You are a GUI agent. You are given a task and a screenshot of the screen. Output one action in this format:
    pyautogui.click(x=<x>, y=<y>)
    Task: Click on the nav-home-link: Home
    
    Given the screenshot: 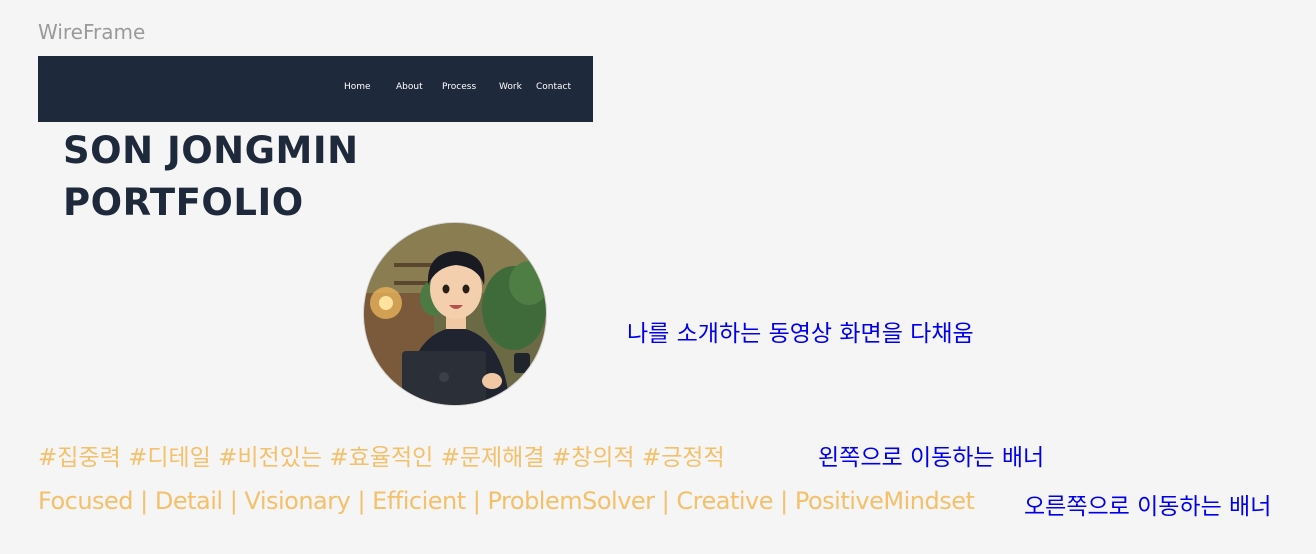 What is the action you would take?
    pyautogui.click(x=357, y=87)
    